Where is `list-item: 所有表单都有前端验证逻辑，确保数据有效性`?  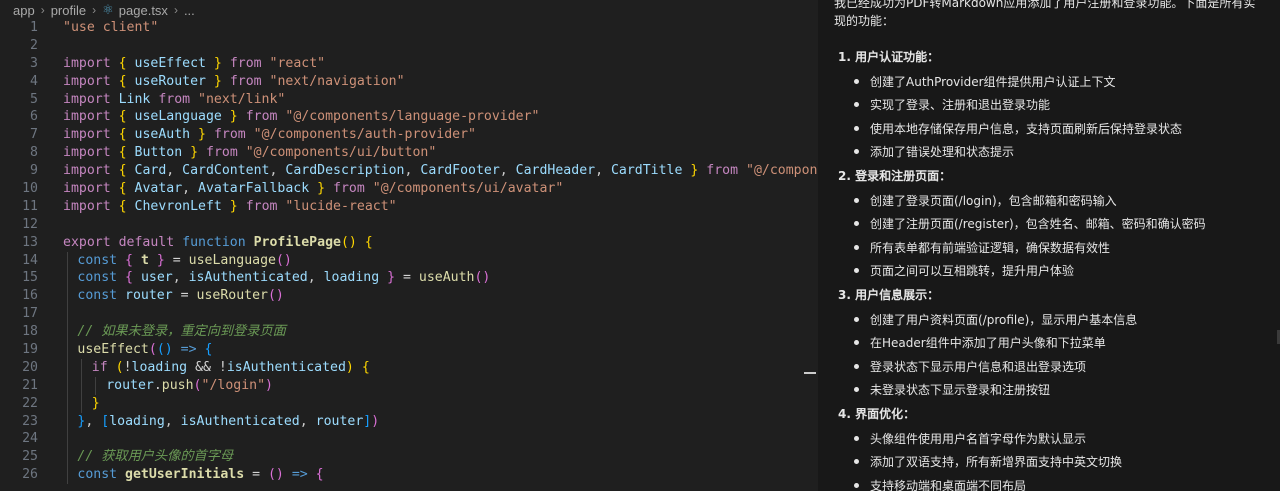
list-item: 所有表单都有前端验证逻辑，确保数据有效性 is located at coordinates (982, 247).